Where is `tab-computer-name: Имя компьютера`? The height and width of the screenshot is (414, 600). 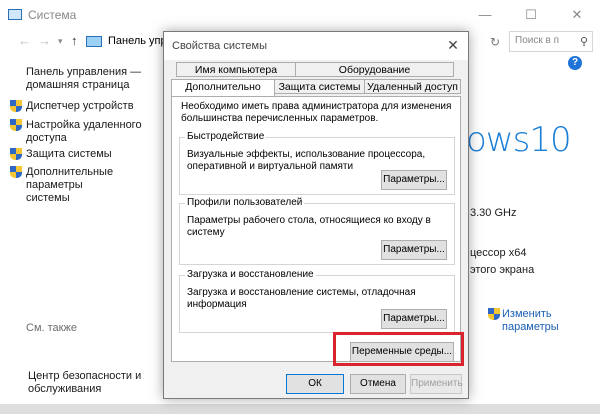 tab-computer-name: Имя компьютера is located at coordinates (236, 69).